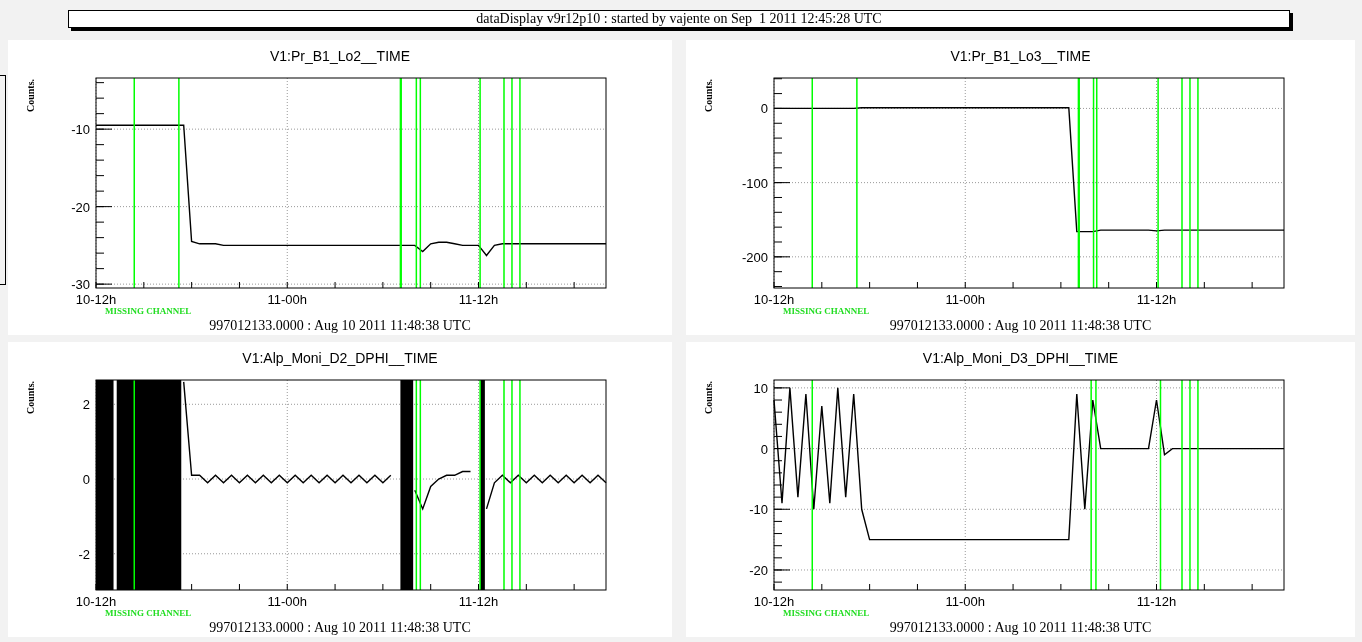  Describe the element at coordinates (80, 285) in the screenshot. I see `axis-tick-label: -30` at that location.